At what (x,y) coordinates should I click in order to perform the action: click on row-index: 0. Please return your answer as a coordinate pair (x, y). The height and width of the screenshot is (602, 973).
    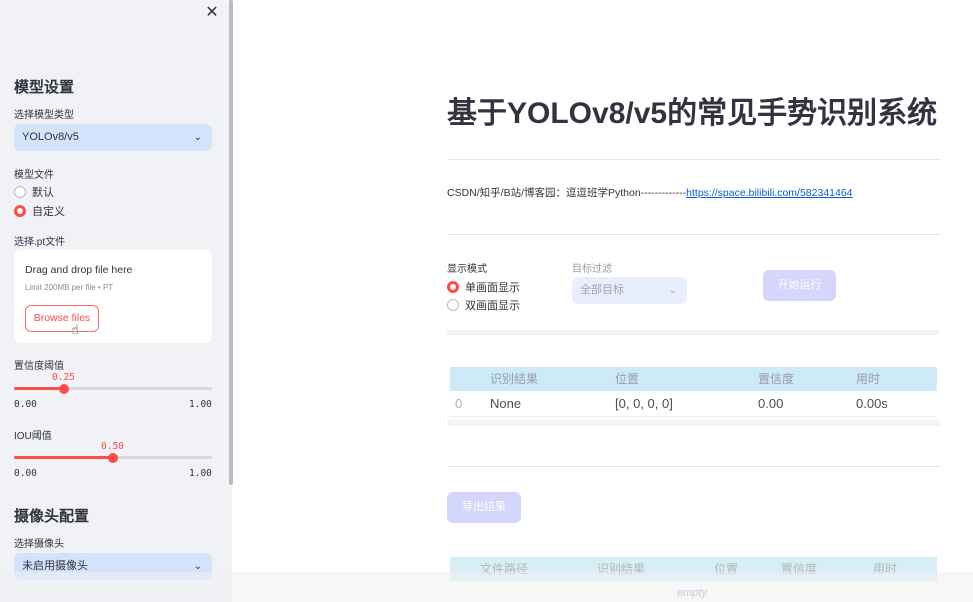
    Looking at the image, I should click on (459, 403).